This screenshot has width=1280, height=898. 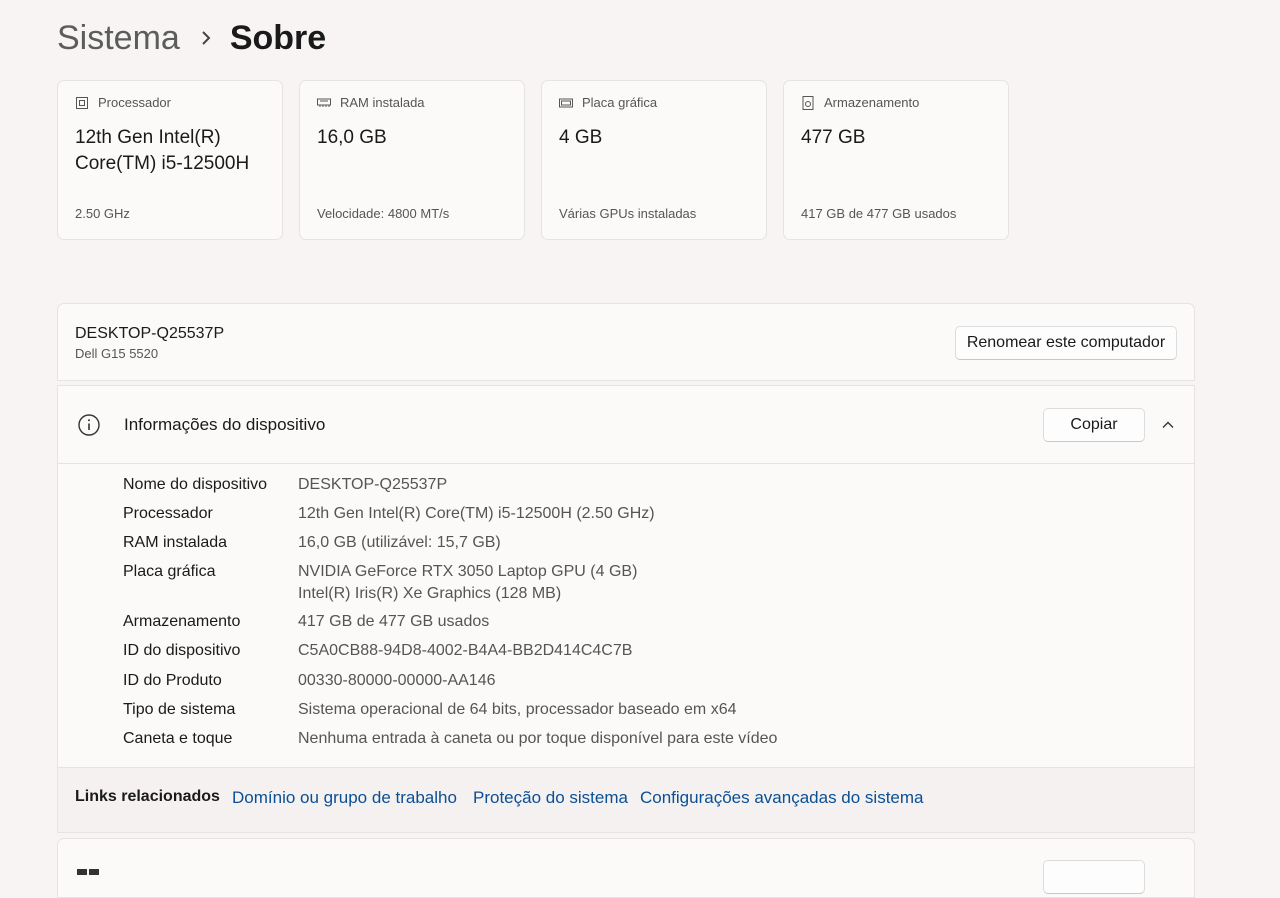 What do you see at coordinates (430, 593) in the screenshot?
I see `row-value-secondary: Intel(R) Iris(R) Xe Graphics (128 MB)` at bounding box center [430, 593].